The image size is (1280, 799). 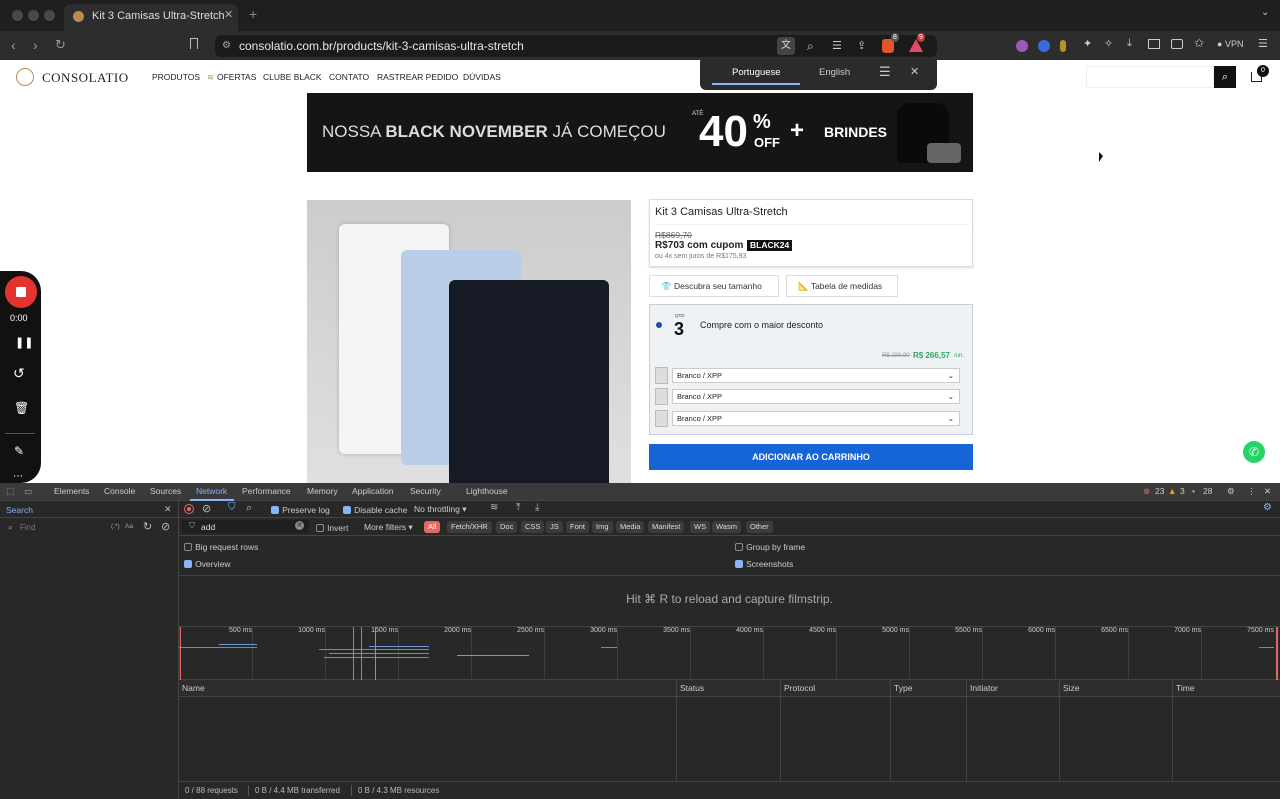 What do you see at coordinates (714, 286) in the screenshot?
I see `size-finder-button: 👕 Descubra seu tamanho` at bounding box center [714, 286].